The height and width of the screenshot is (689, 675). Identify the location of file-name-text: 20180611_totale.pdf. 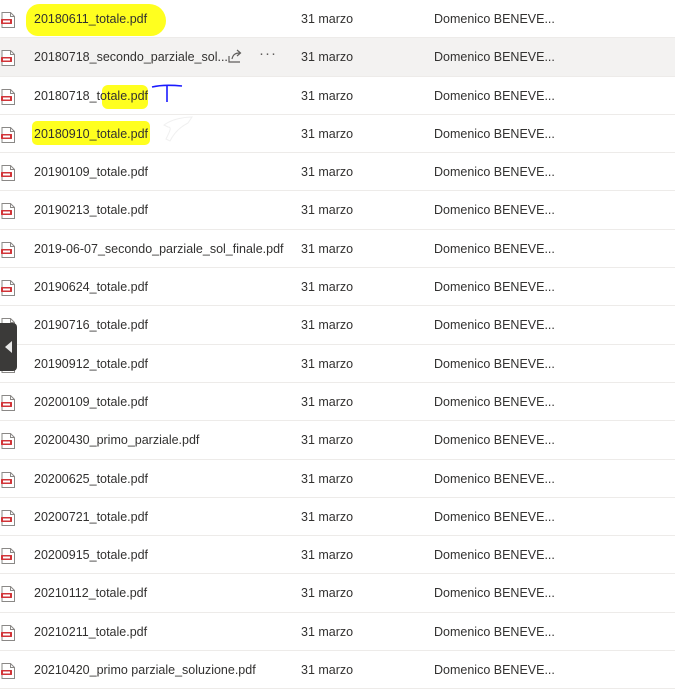
(91, 19).